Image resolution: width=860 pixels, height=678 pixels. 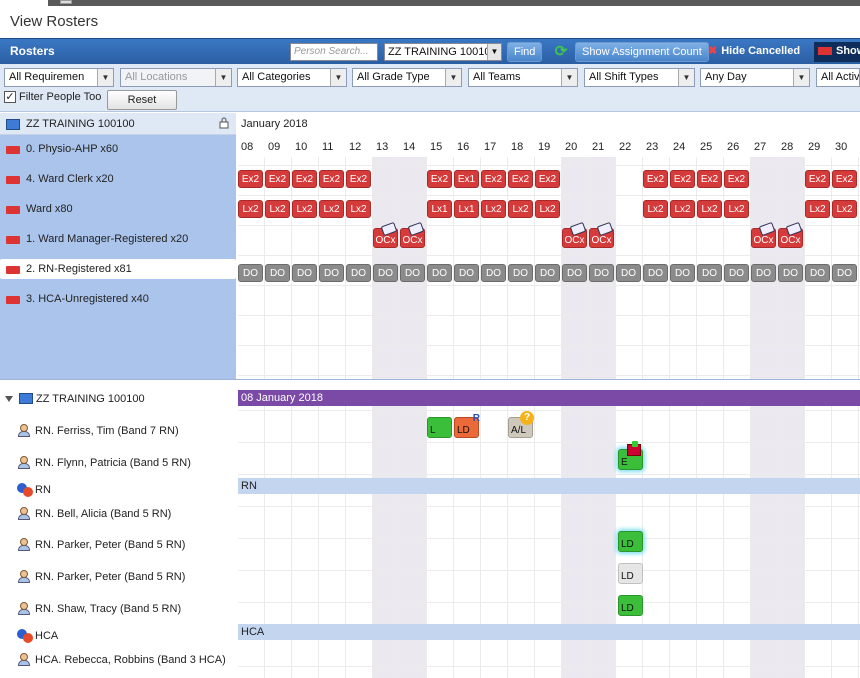 I want to click on group-rn-registered: 2. RN-Registered x81, so click(x=118, y=269).